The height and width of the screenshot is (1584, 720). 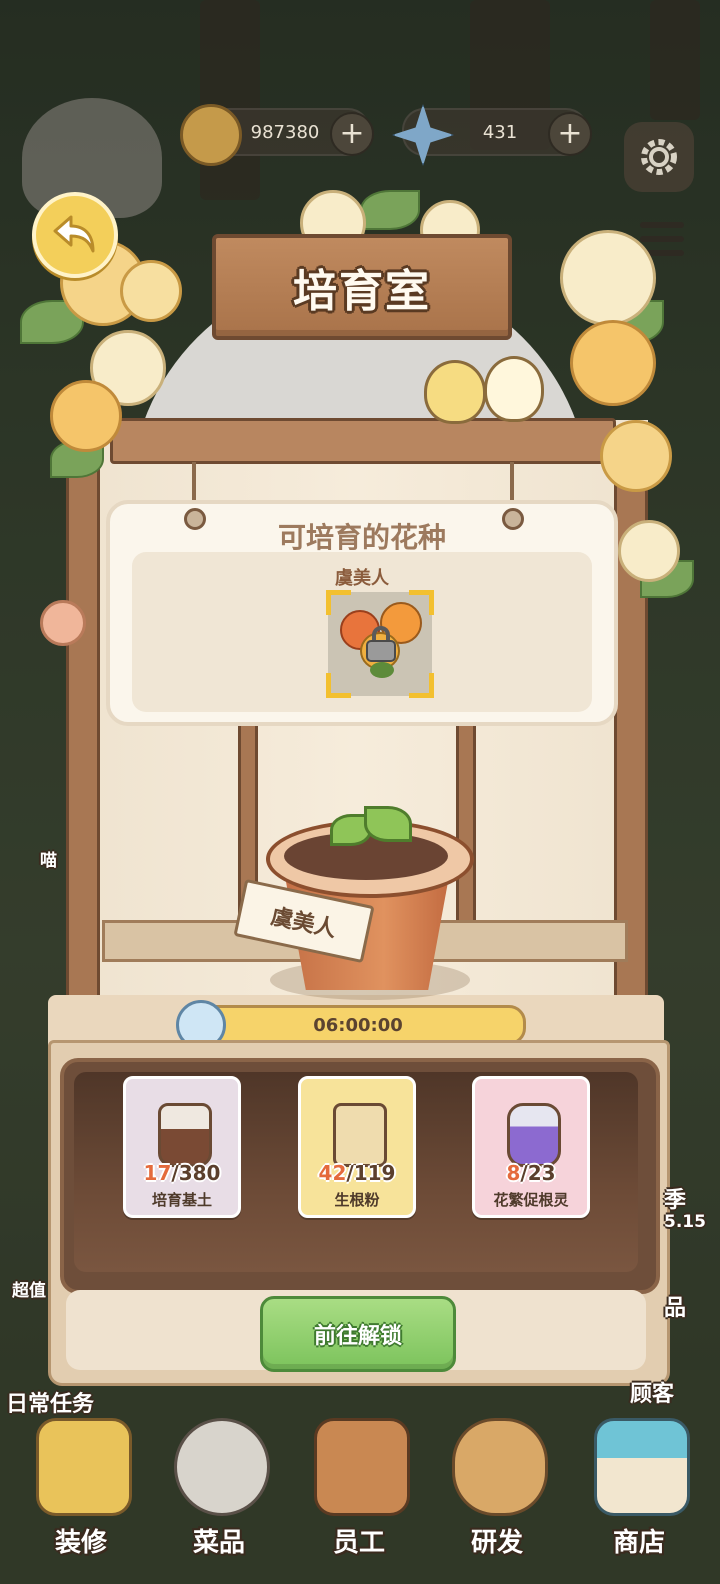 I want to click on material-name: 花繁促根灵, so click(x=531, y=1200).